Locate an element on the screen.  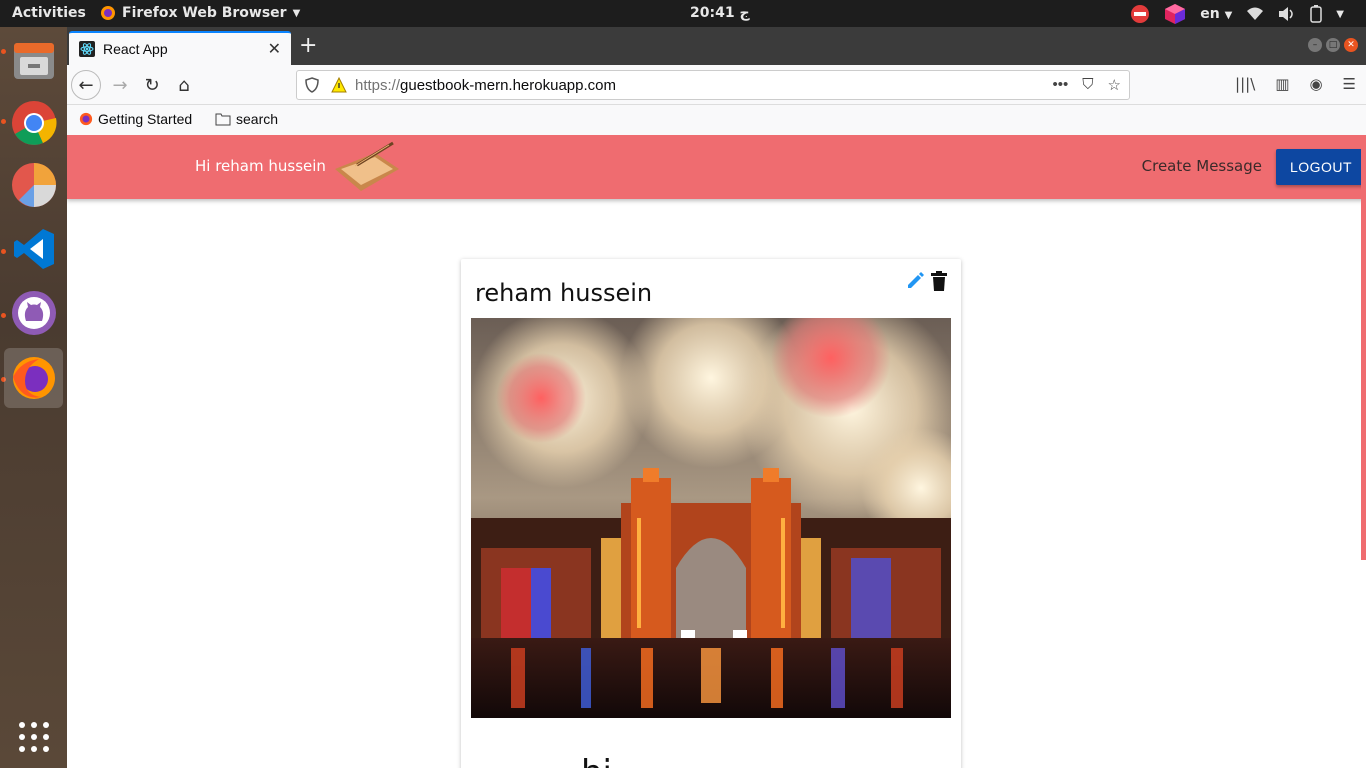
language-indicator: en ▼ is located at coordinates (1216, 14).